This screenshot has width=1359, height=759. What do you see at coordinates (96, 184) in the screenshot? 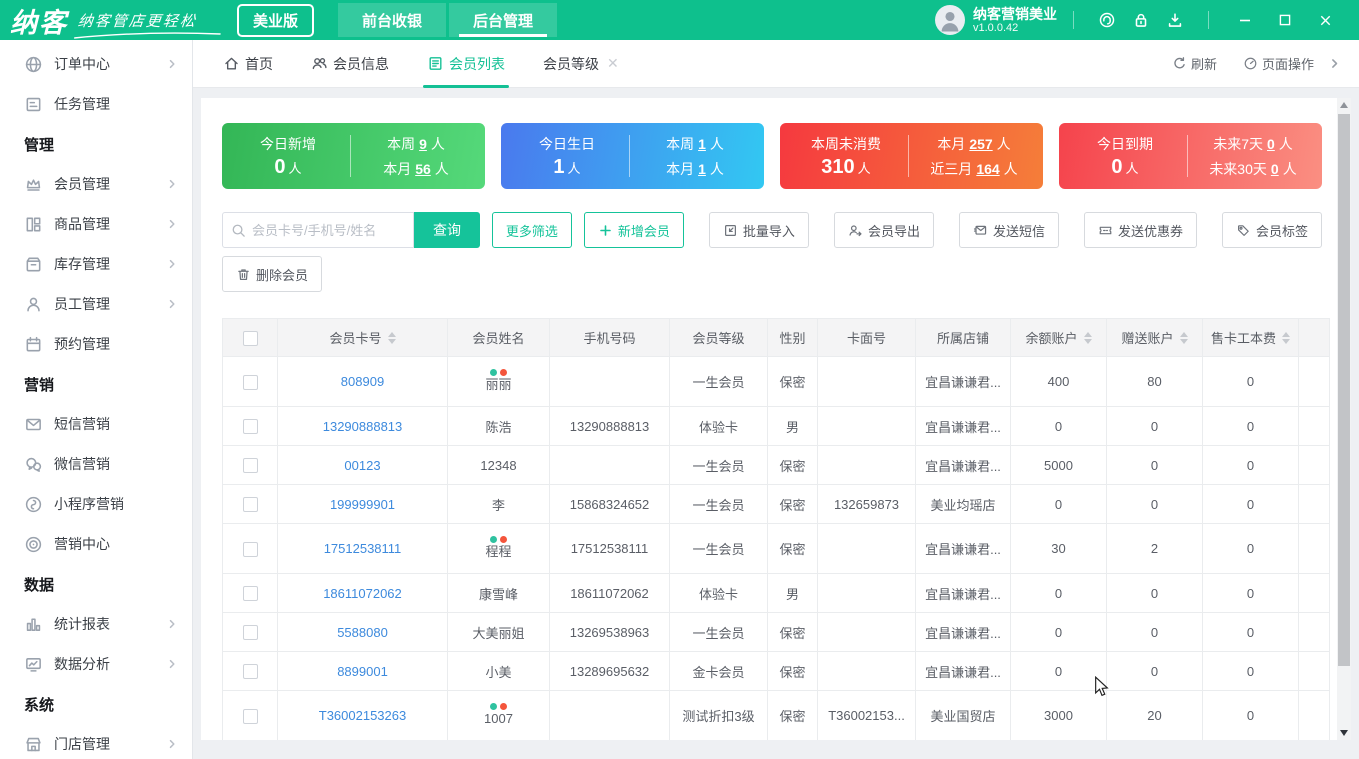
I see `sidebar-item-3: 会员管理` at bounding box center [96, 184].